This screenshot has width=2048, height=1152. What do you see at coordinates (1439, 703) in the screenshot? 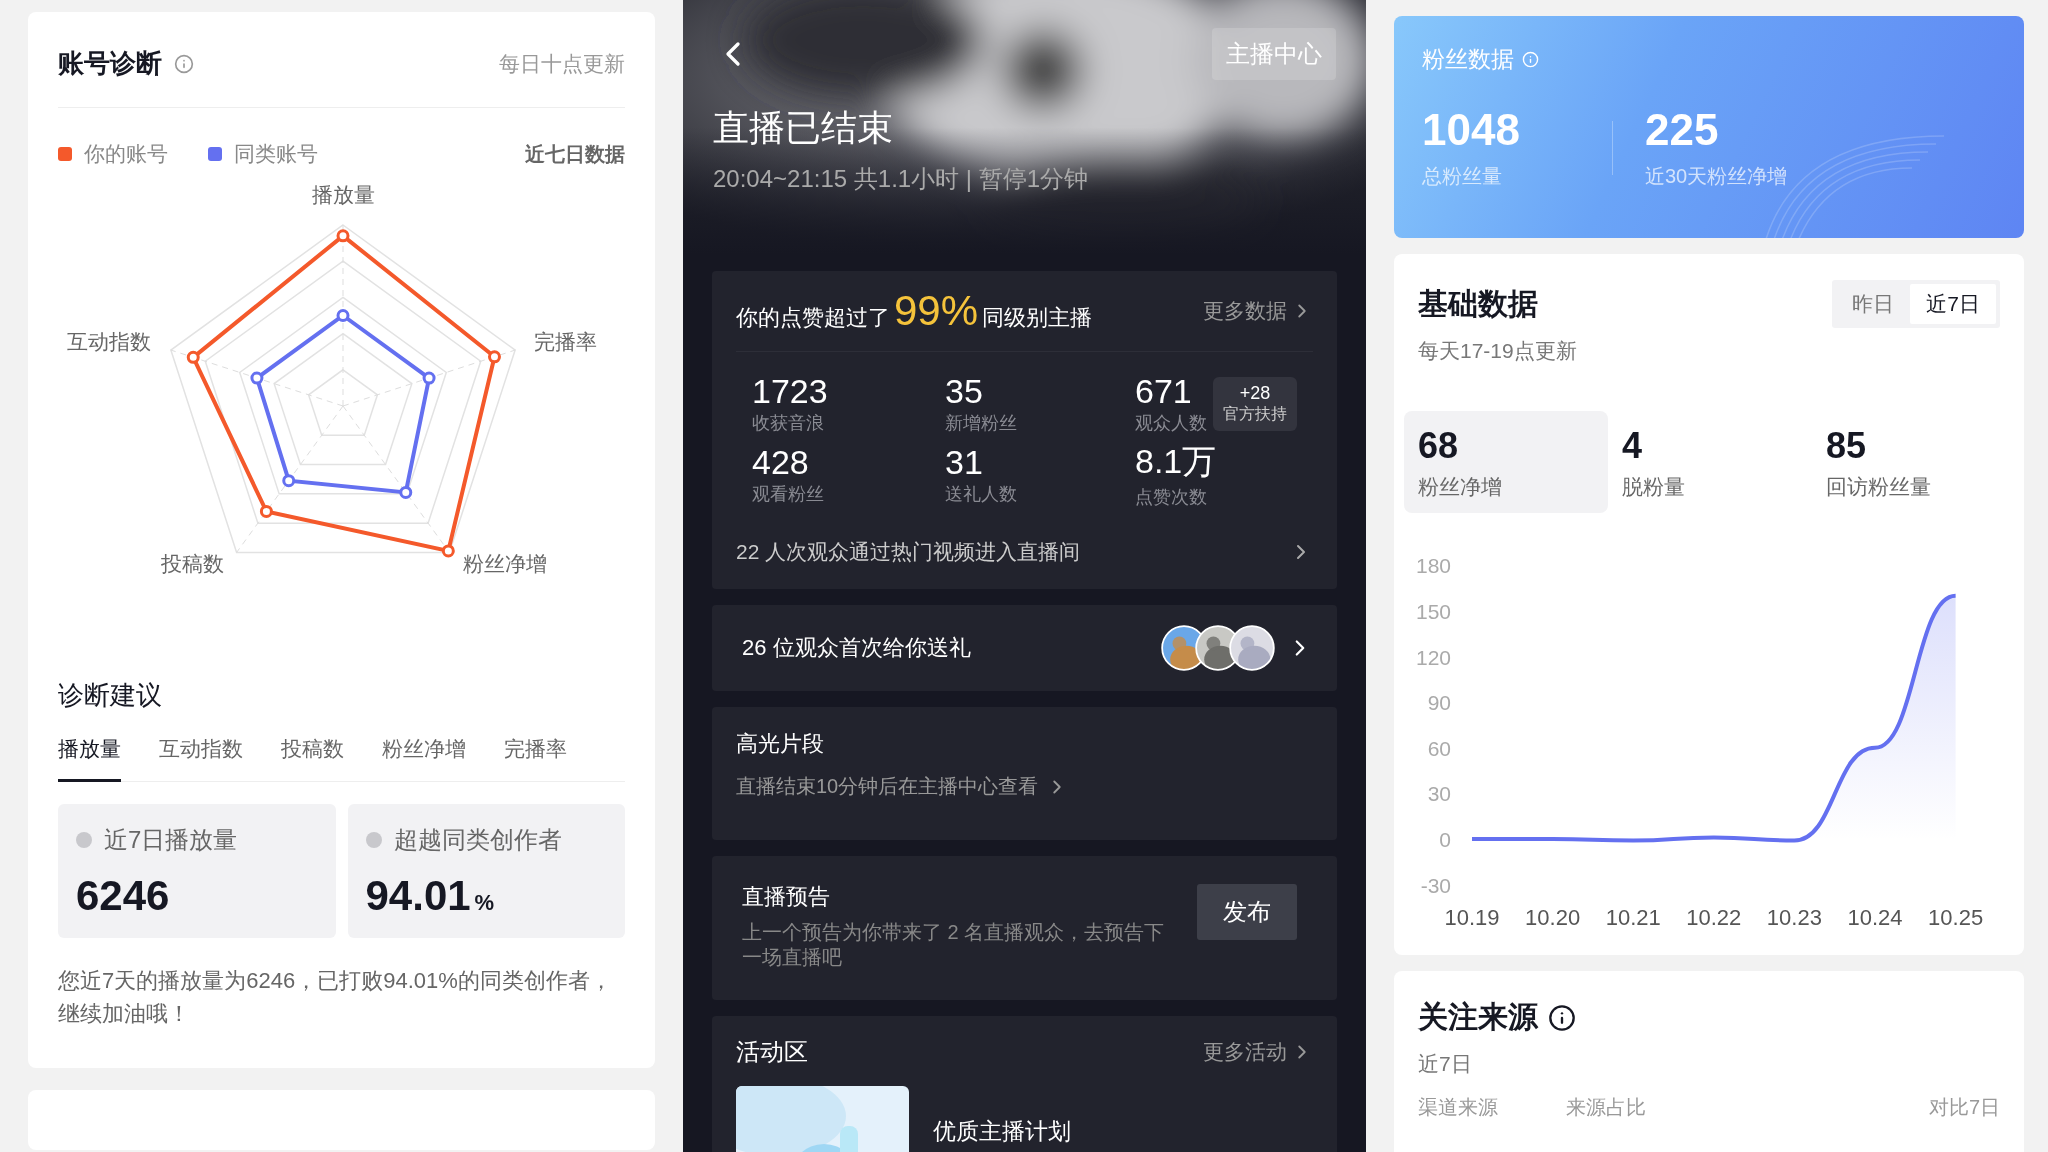
I see `y-tick-label: 90` at bounding box center [1439, 703].